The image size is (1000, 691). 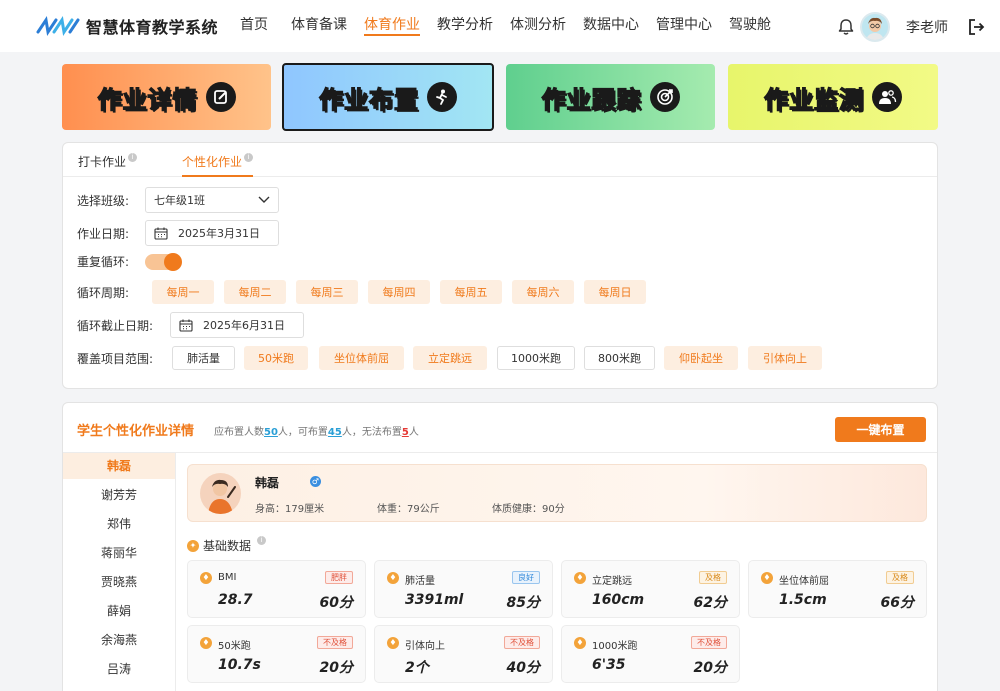 I want to click on nav-admin-center: 管理中心, so click(x=684, y=27).